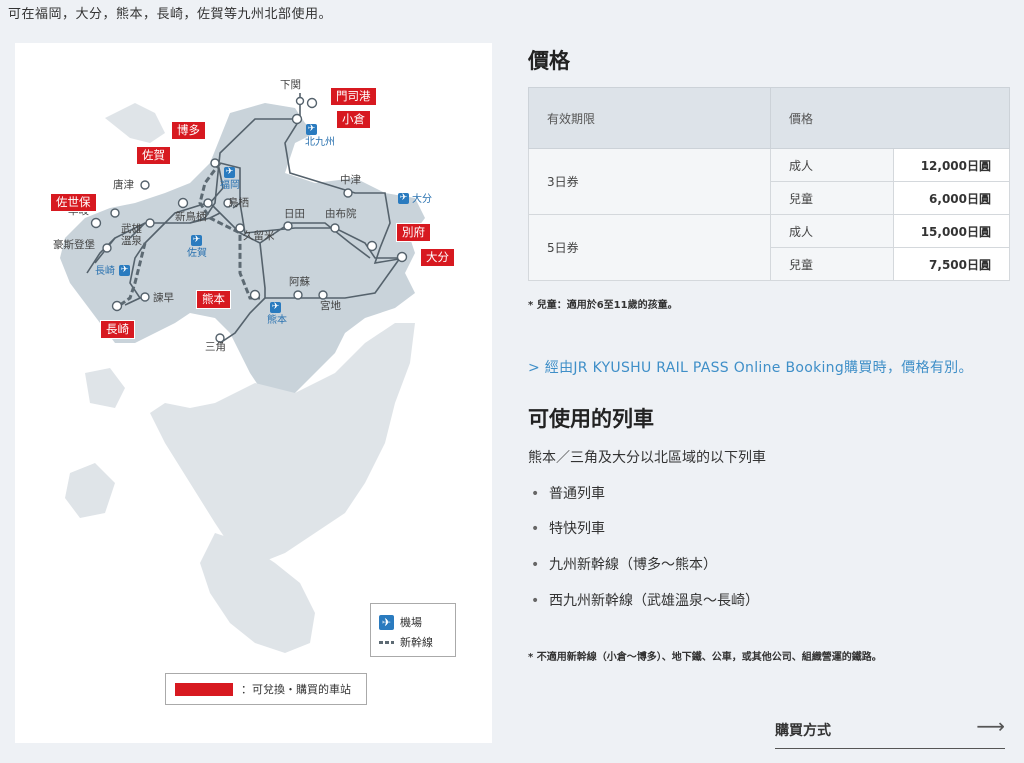 Image resolution: width=1024 pixels, height=763 pixels. I want to click on red-station-tag: 門司港, so click(353, 96).